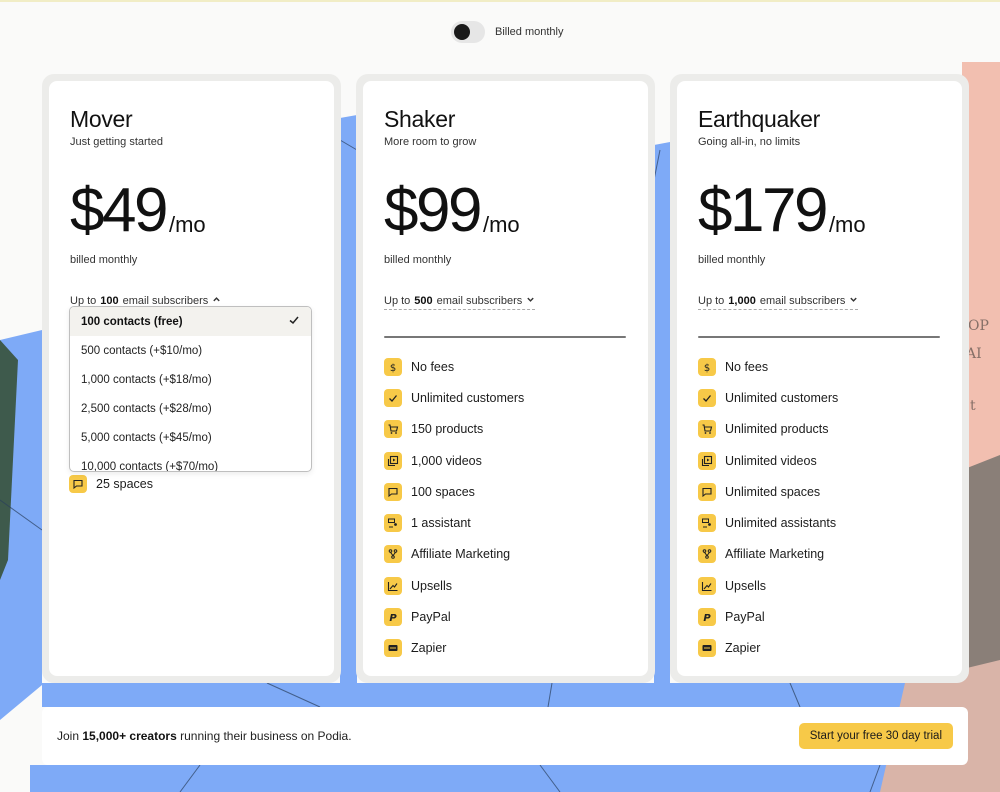 The image size is (1000, 792). What do you see at coordinates (819, 337) in the screenshot?
I see `divider` at bounding box center [819, 337].